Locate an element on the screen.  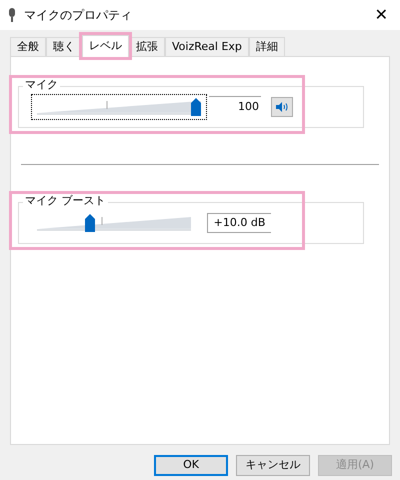
tab: 拡張 is located at coordinates (147, 46).